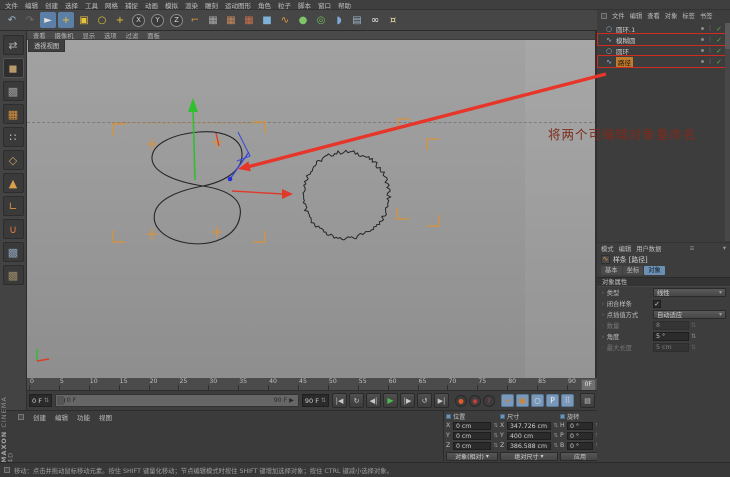 This screenshot has width=730, height=477. I want to click on close-spline-checkbox: ✓, so click(657, 303).